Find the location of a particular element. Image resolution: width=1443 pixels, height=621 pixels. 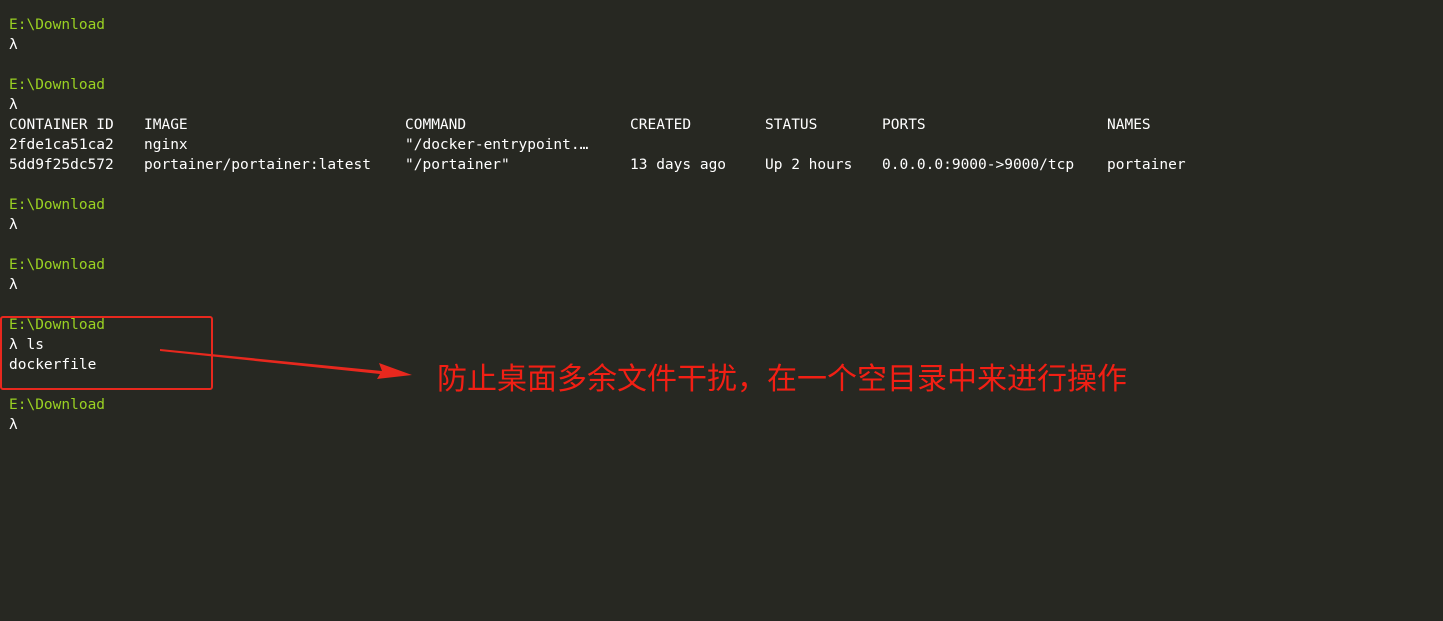

header-created: CREATED is located at coordinates (661, 125).